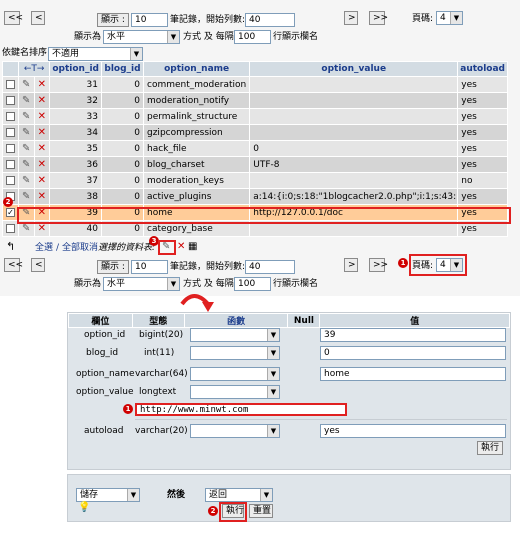 The height and width of the screenshot is (542, 520). Describe the element at coordinates (289, 320) in the screenshot. I see `edit-form-table: 欄位 型態 函數 Null 值` at that location.